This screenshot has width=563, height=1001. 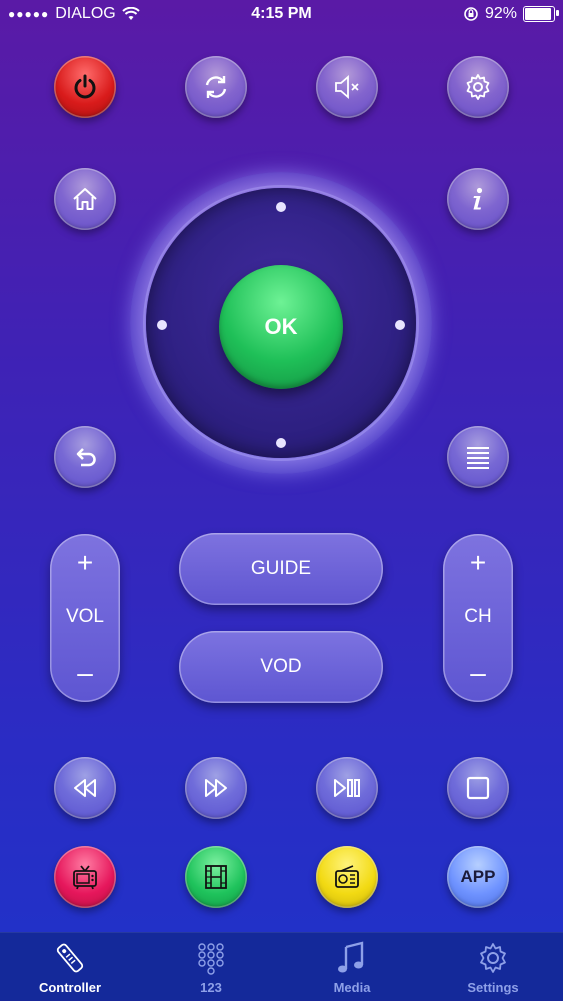 What do you see at coordinates (281, 443) in the screenshot?
I see `dpad-down` at bounding box center [281, 443].